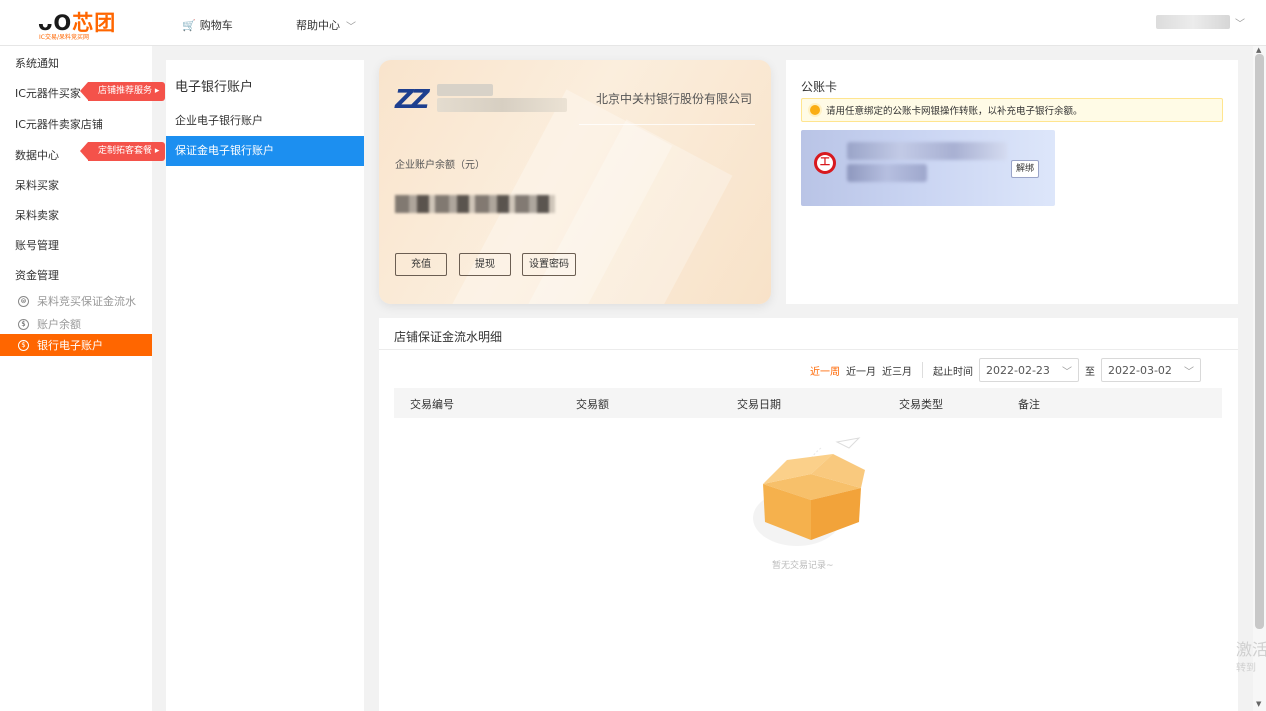 This screenshot has width=1266, height=711. I want to click on notice-text: 请用任意绑定的公账卡网银操作转账，以补充电子银行余额。, so click(954, 111).